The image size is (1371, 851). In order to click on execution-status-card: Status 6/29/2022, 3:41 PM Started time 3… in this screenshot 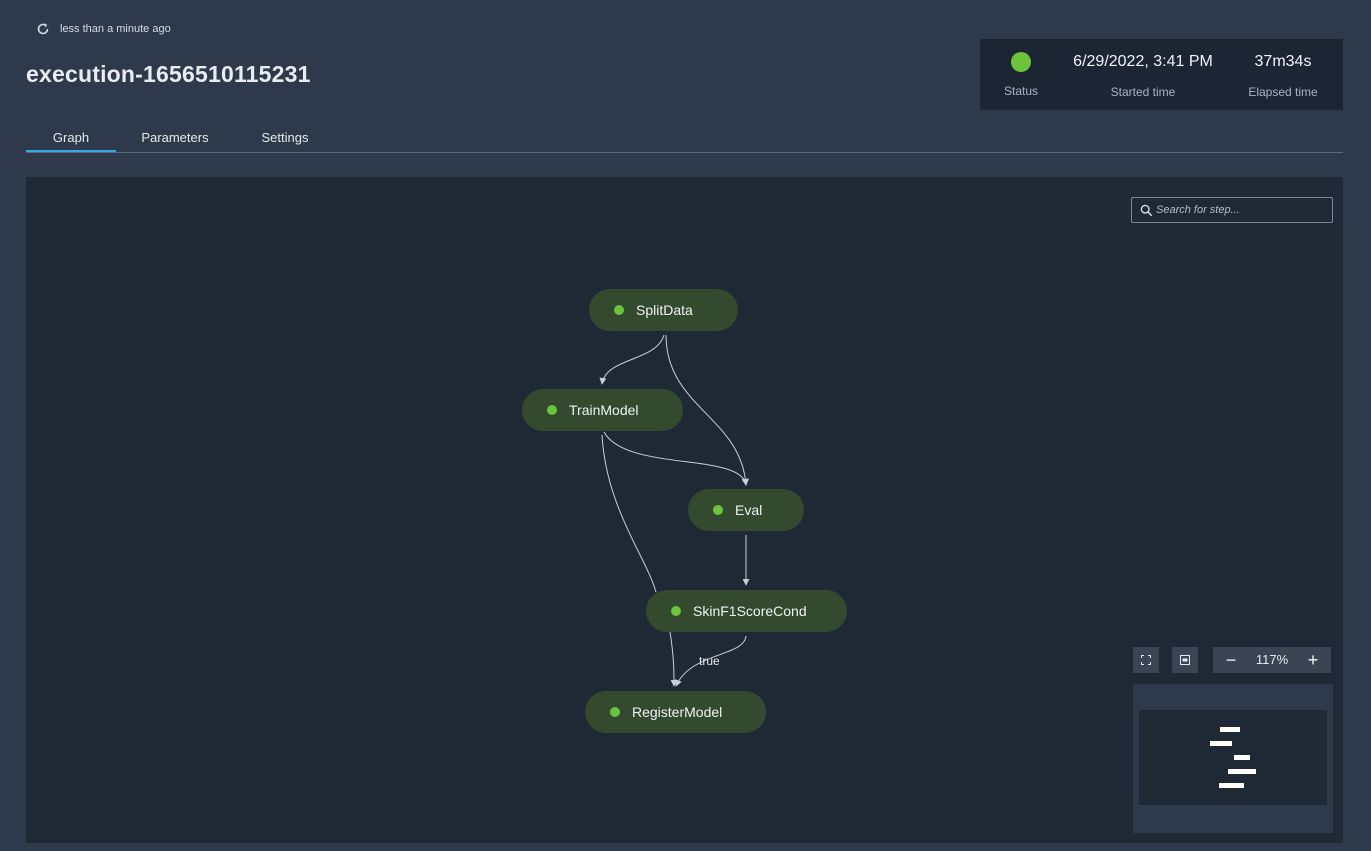, I will do `click(1161, 74)`.